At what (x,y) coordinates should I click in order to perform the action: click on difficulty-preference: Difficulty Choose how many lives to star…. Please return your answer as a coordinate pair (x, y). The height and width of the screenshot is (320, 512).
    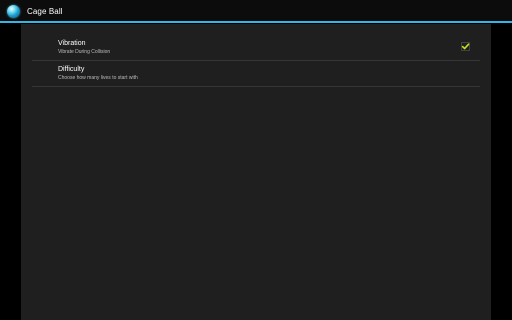
    Looking at the image, I should click on (256, 74).